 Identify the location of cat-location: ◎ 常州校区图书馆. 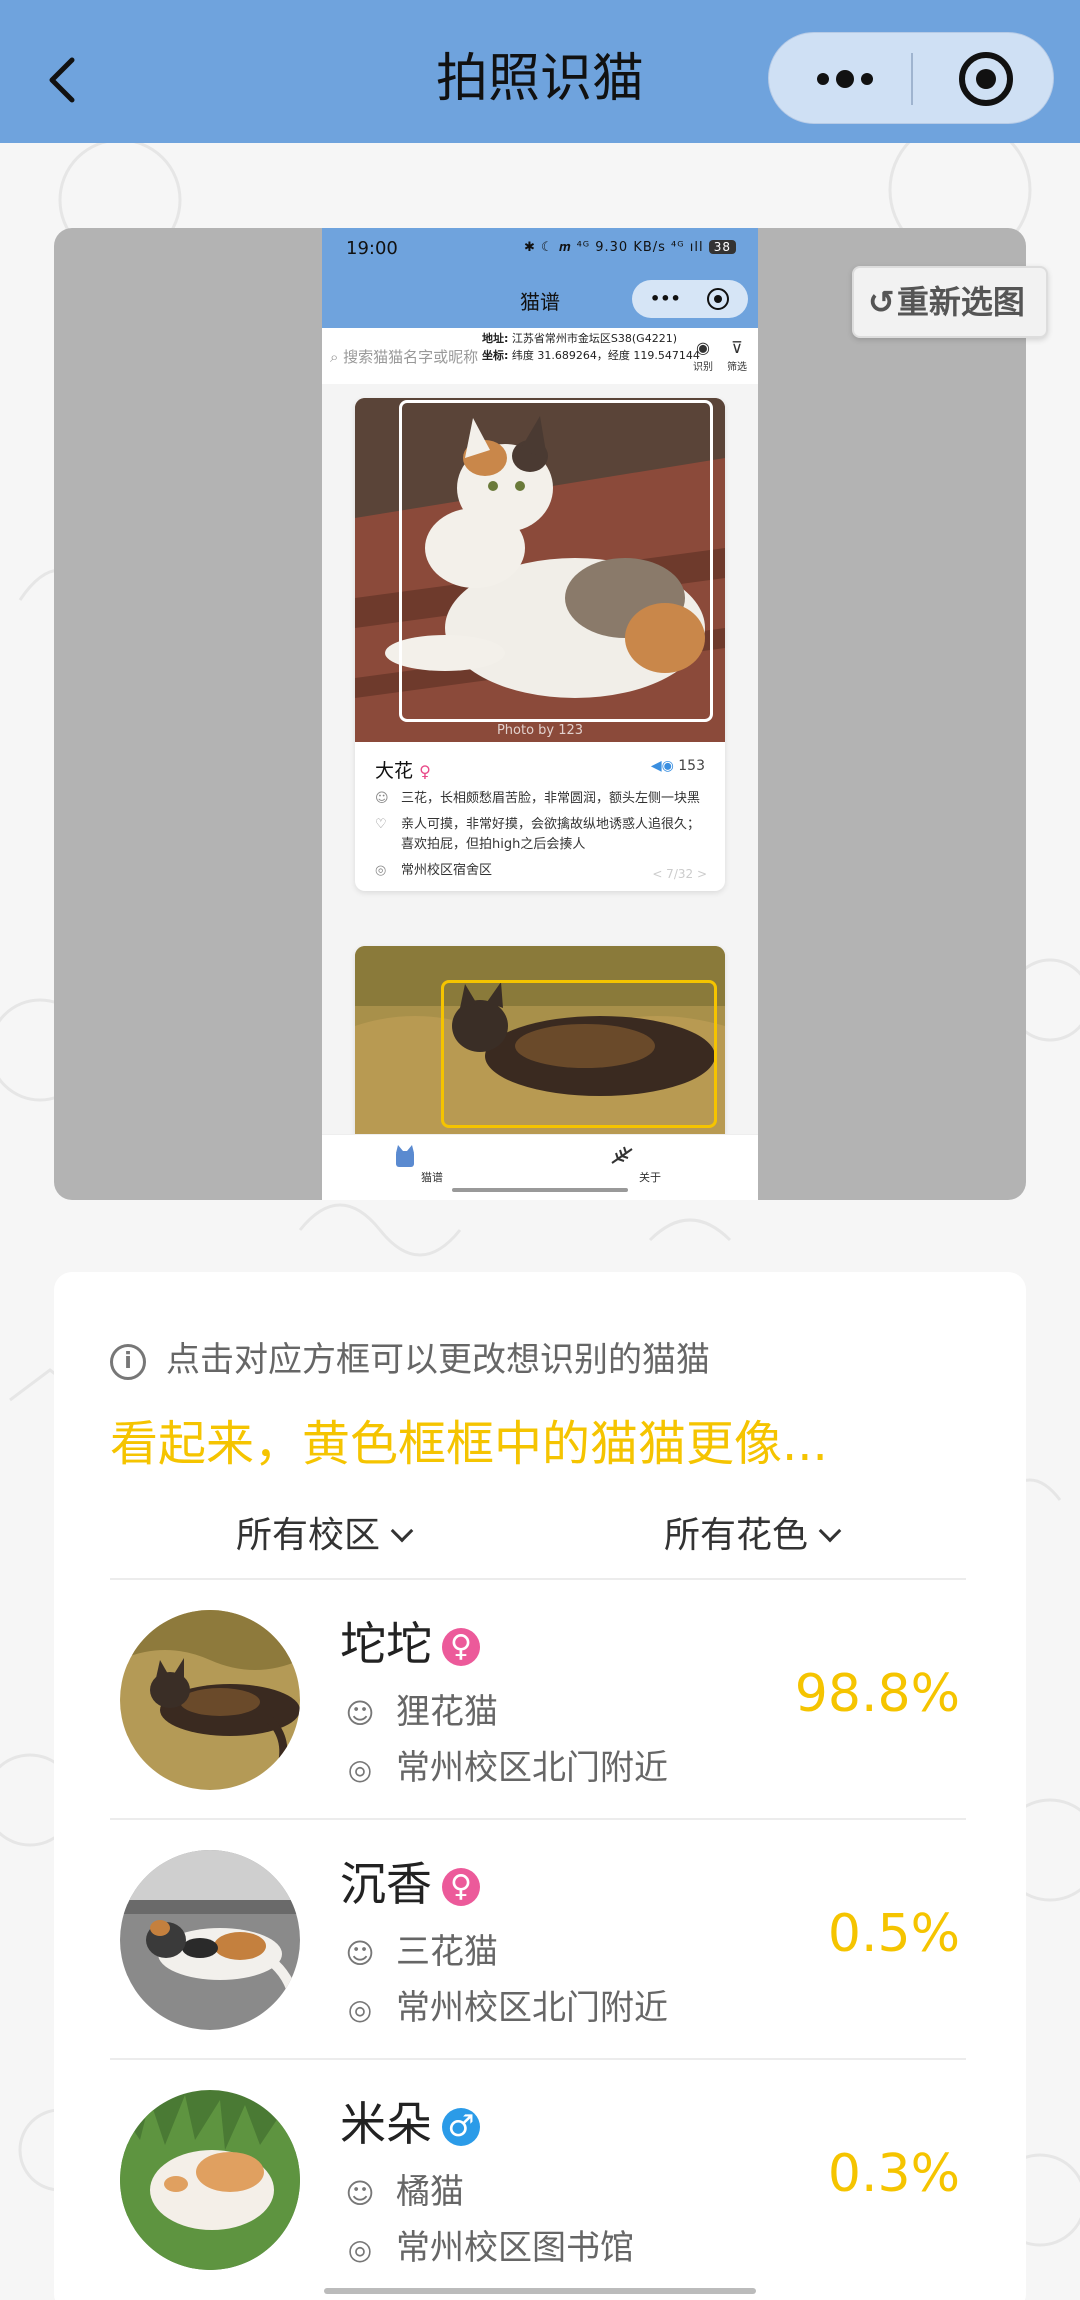
(487, 2244).